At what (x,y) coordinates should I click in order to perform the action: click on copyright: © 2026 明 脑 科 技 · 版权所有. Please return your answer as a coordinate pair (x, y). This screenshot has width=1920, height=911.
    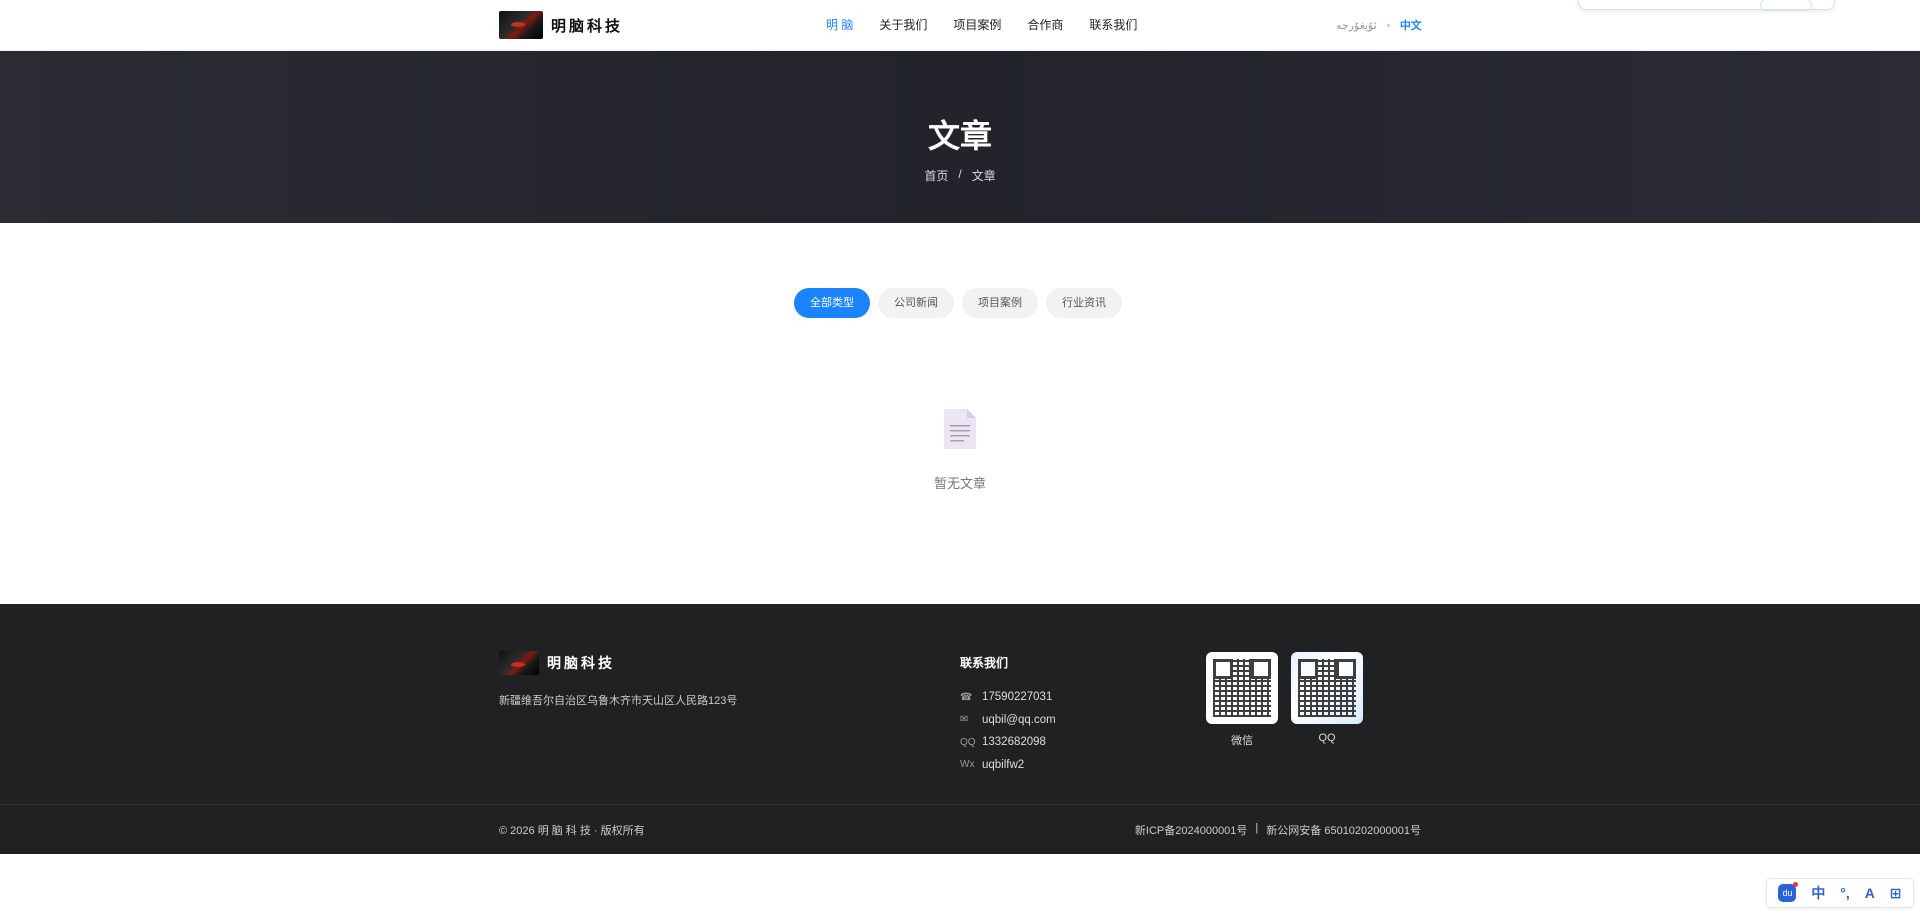
    Looking at the image, I should click on (572, 831).